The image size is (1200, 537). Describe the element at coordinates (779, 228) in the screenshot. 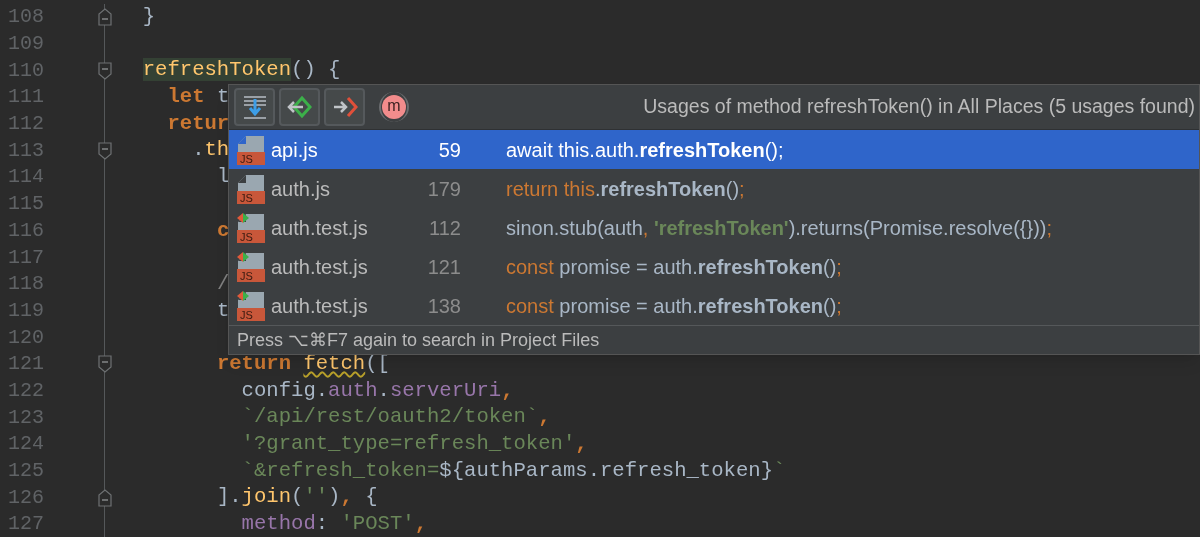

I see `code-snippet: sinon.stub(auth, 'refreshToken').returns(Promise.resolve({}));` at that location.